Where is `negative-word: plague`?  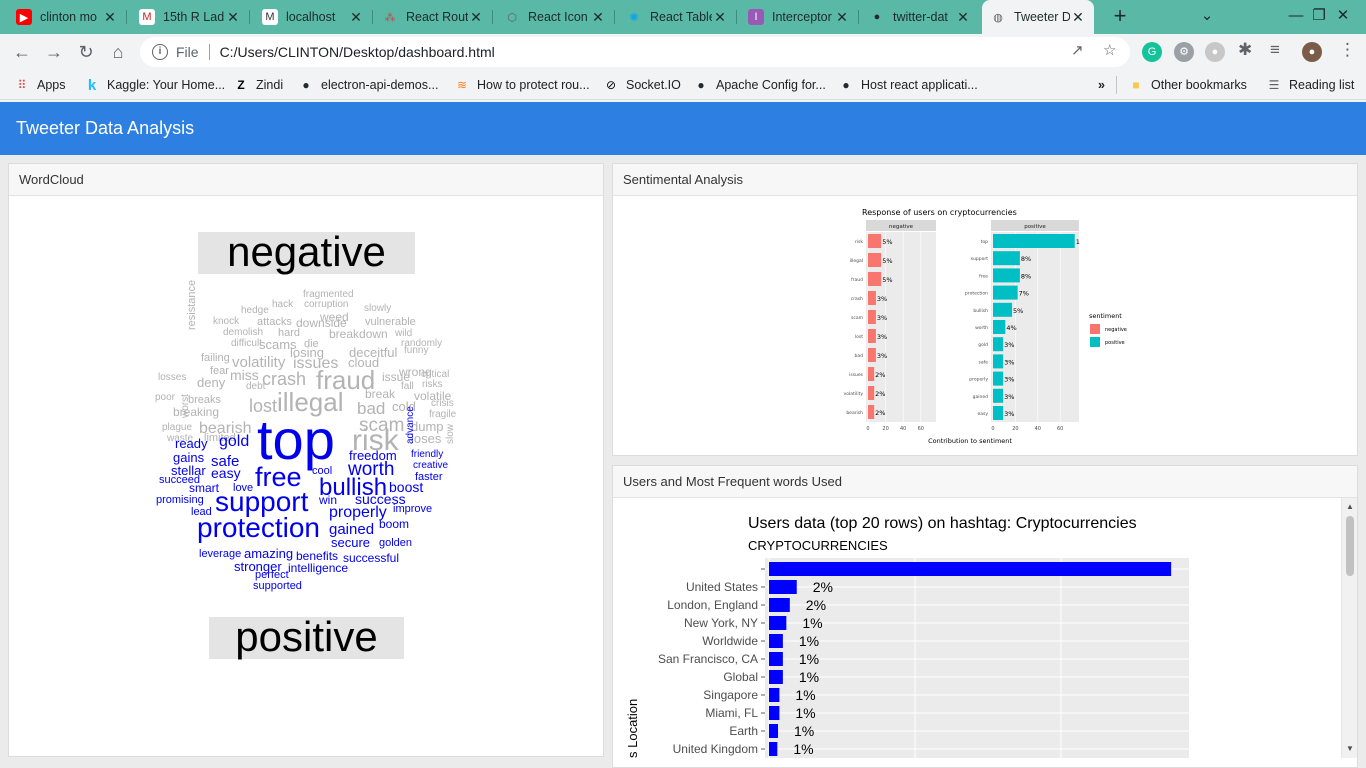
negative-word: plague is located at coordinates (177, 427).